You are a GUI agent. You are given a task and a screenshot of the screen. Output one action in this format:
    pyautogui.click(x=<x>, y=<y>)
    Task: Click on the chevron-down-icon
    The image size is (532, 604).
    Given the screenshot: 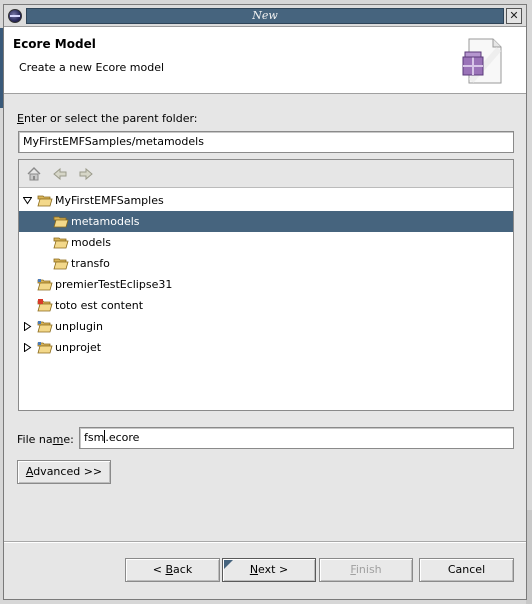 What is the action you would take?
    pyautogui.click(x=27, y=200)
    